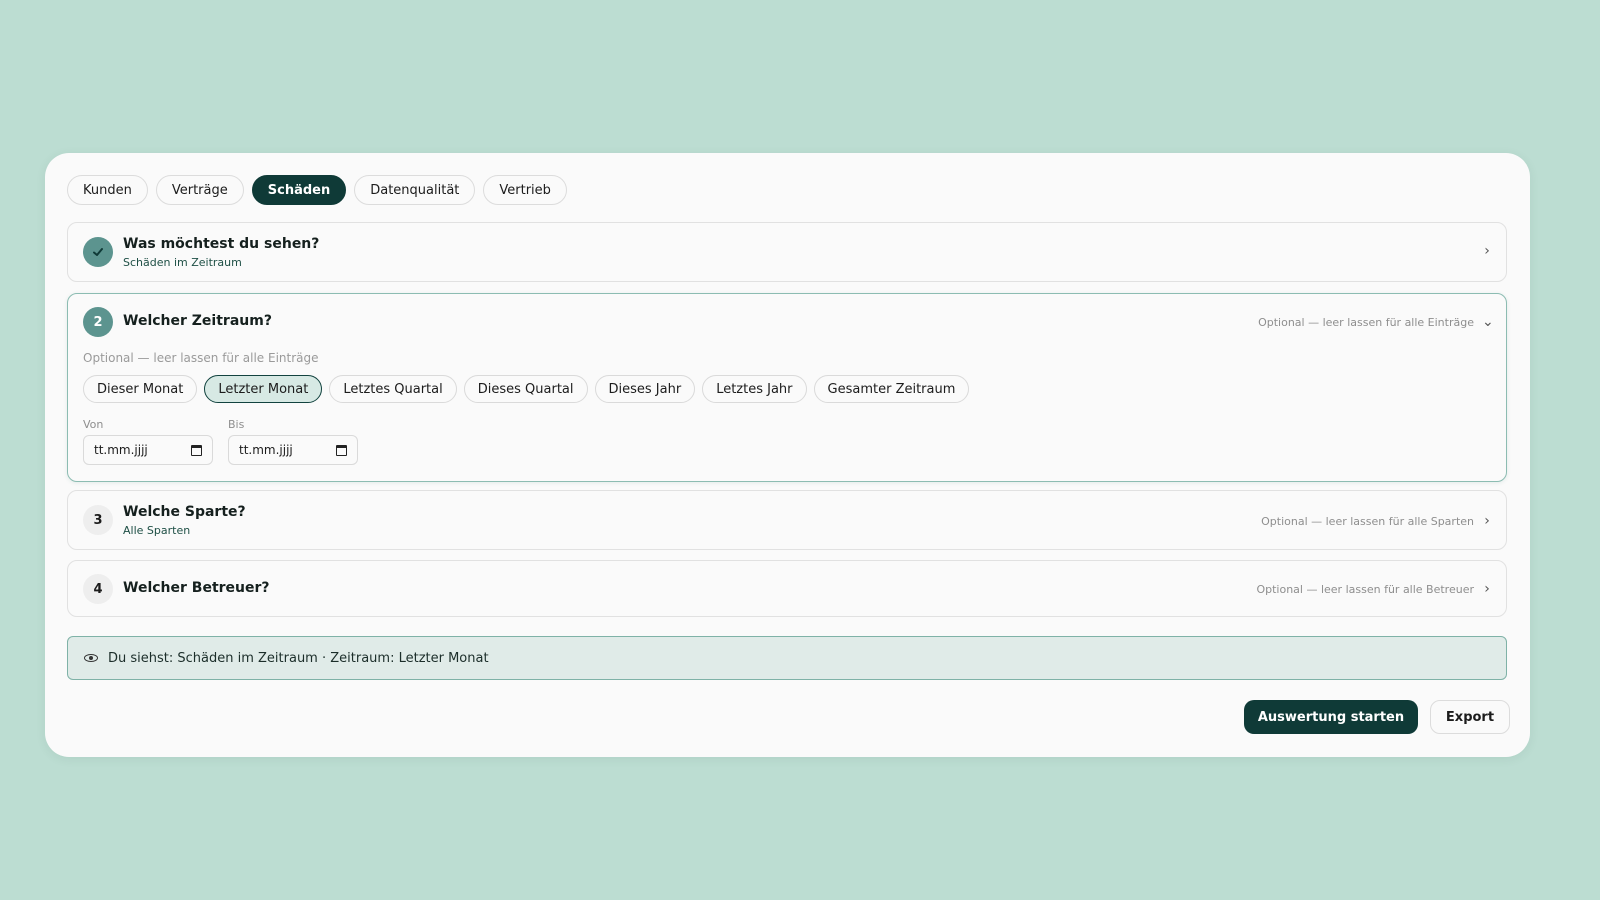  Describe the element at coordinates (1367, 521) in the screenshot. I see `optional-hint: Optional — leer lassen für alle Sparten` at that location.